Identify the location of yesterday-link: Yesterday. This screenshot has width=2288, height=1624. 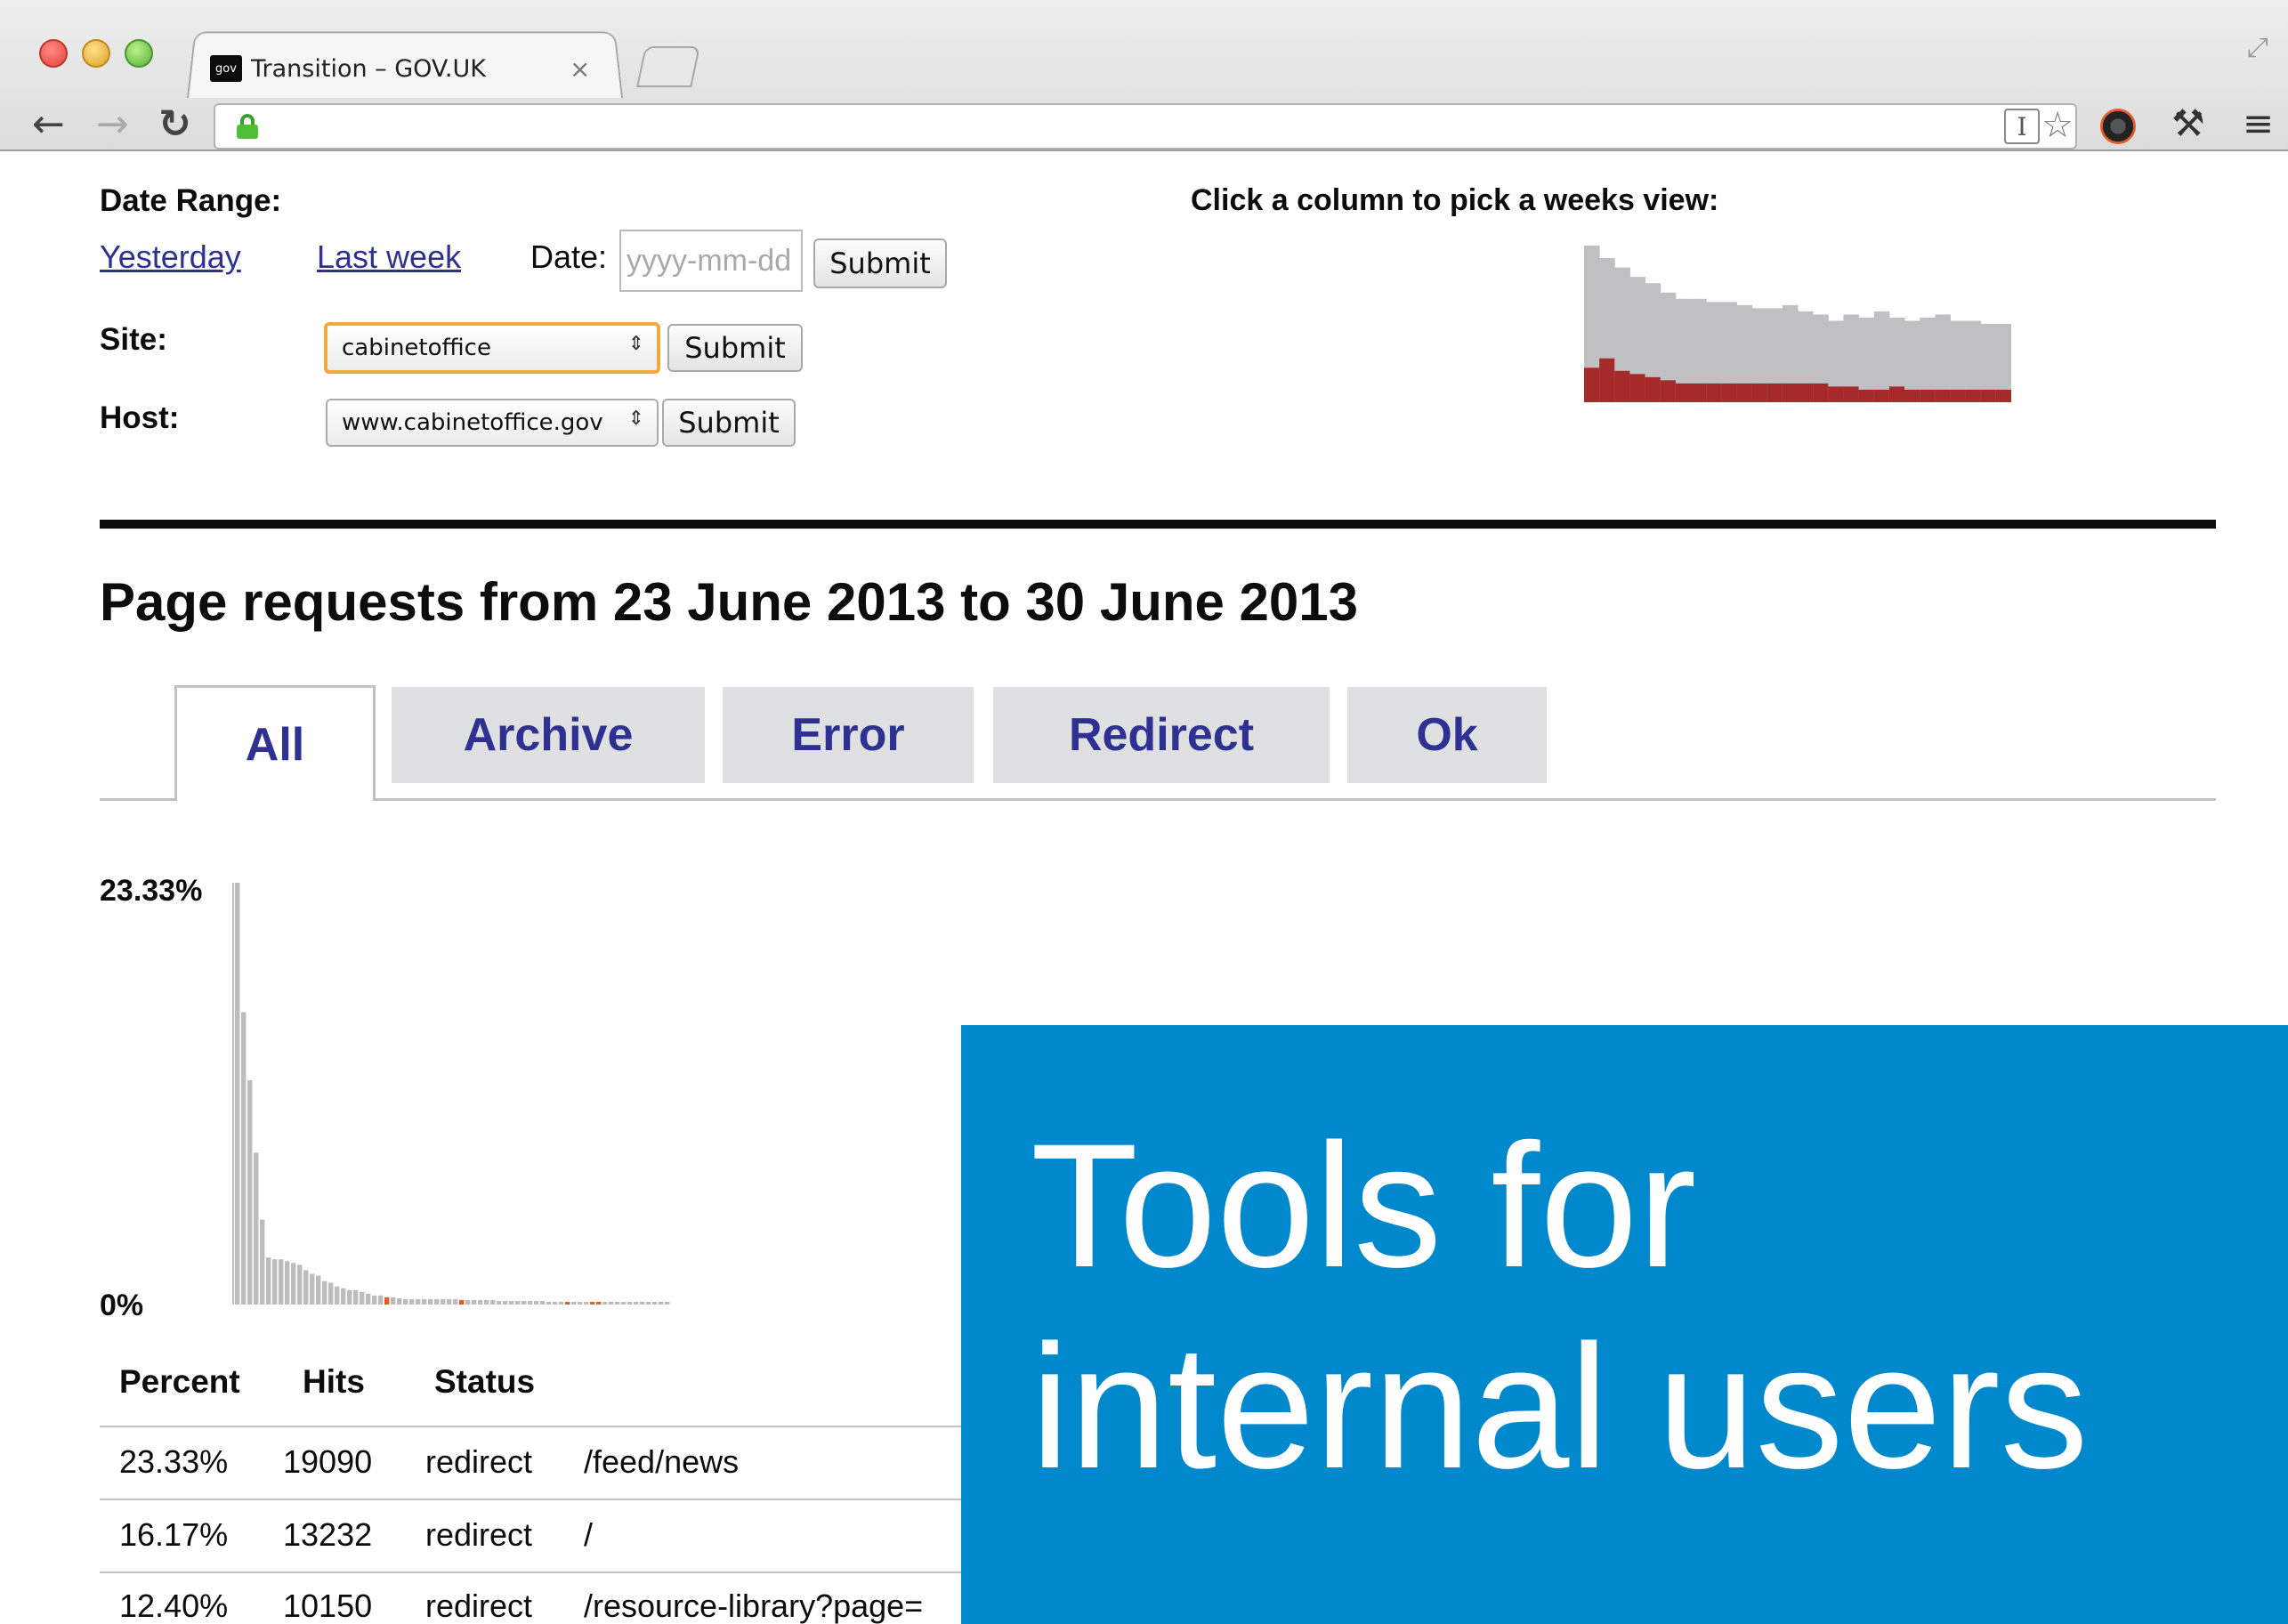
(170, 257).